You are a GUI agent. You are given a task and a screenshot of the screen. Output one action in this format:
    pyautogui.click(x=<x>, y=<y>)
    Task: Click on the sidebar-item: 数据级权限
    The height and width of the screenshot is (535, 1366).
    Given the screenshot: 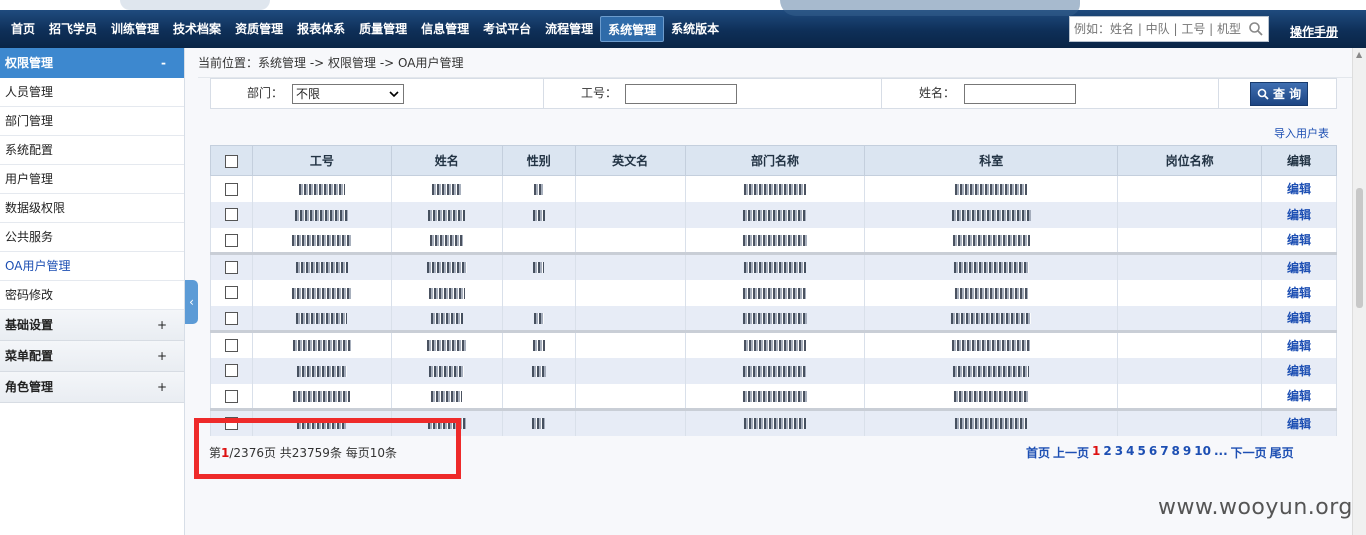 What is the action you would take?
    pyautogui.click(x=92, y=208)
    